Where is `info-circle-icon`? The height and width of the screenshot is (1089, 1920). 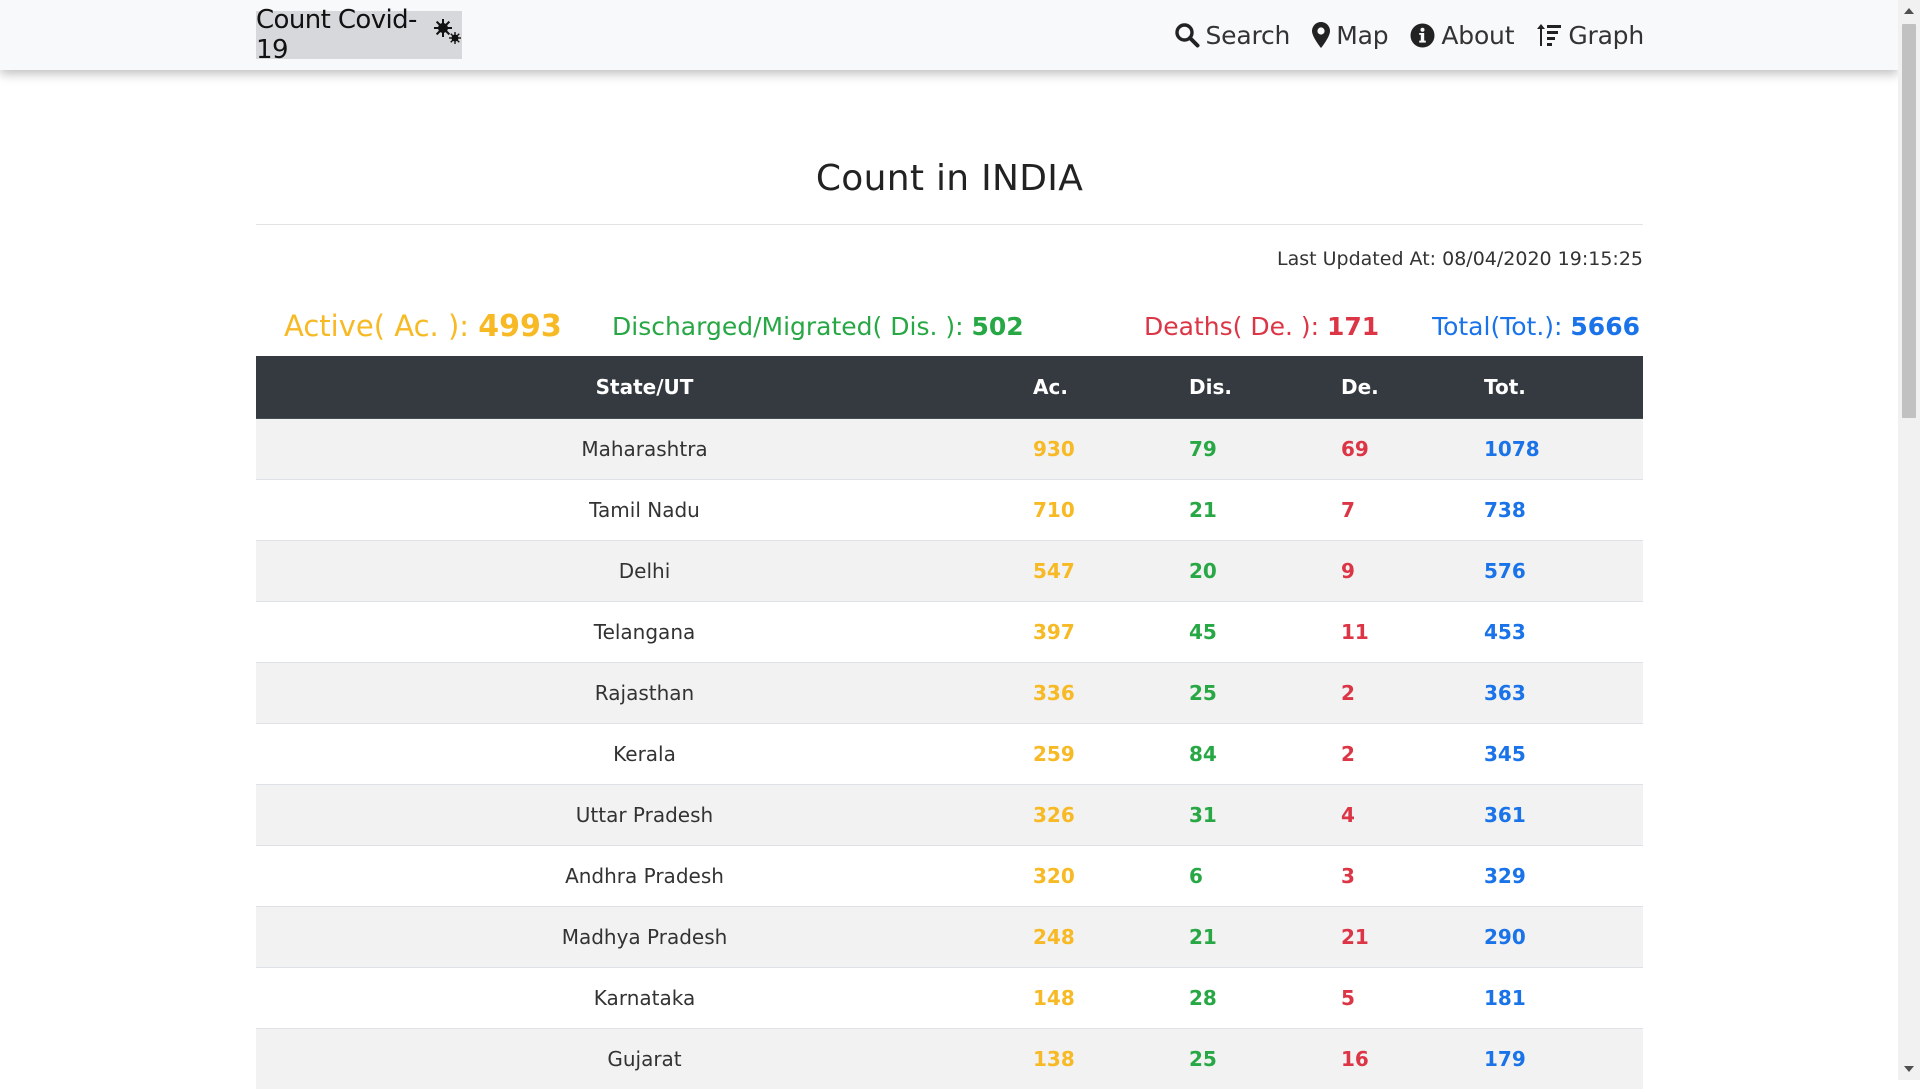 info-circle-icon is located at coordinates (1422, 35).